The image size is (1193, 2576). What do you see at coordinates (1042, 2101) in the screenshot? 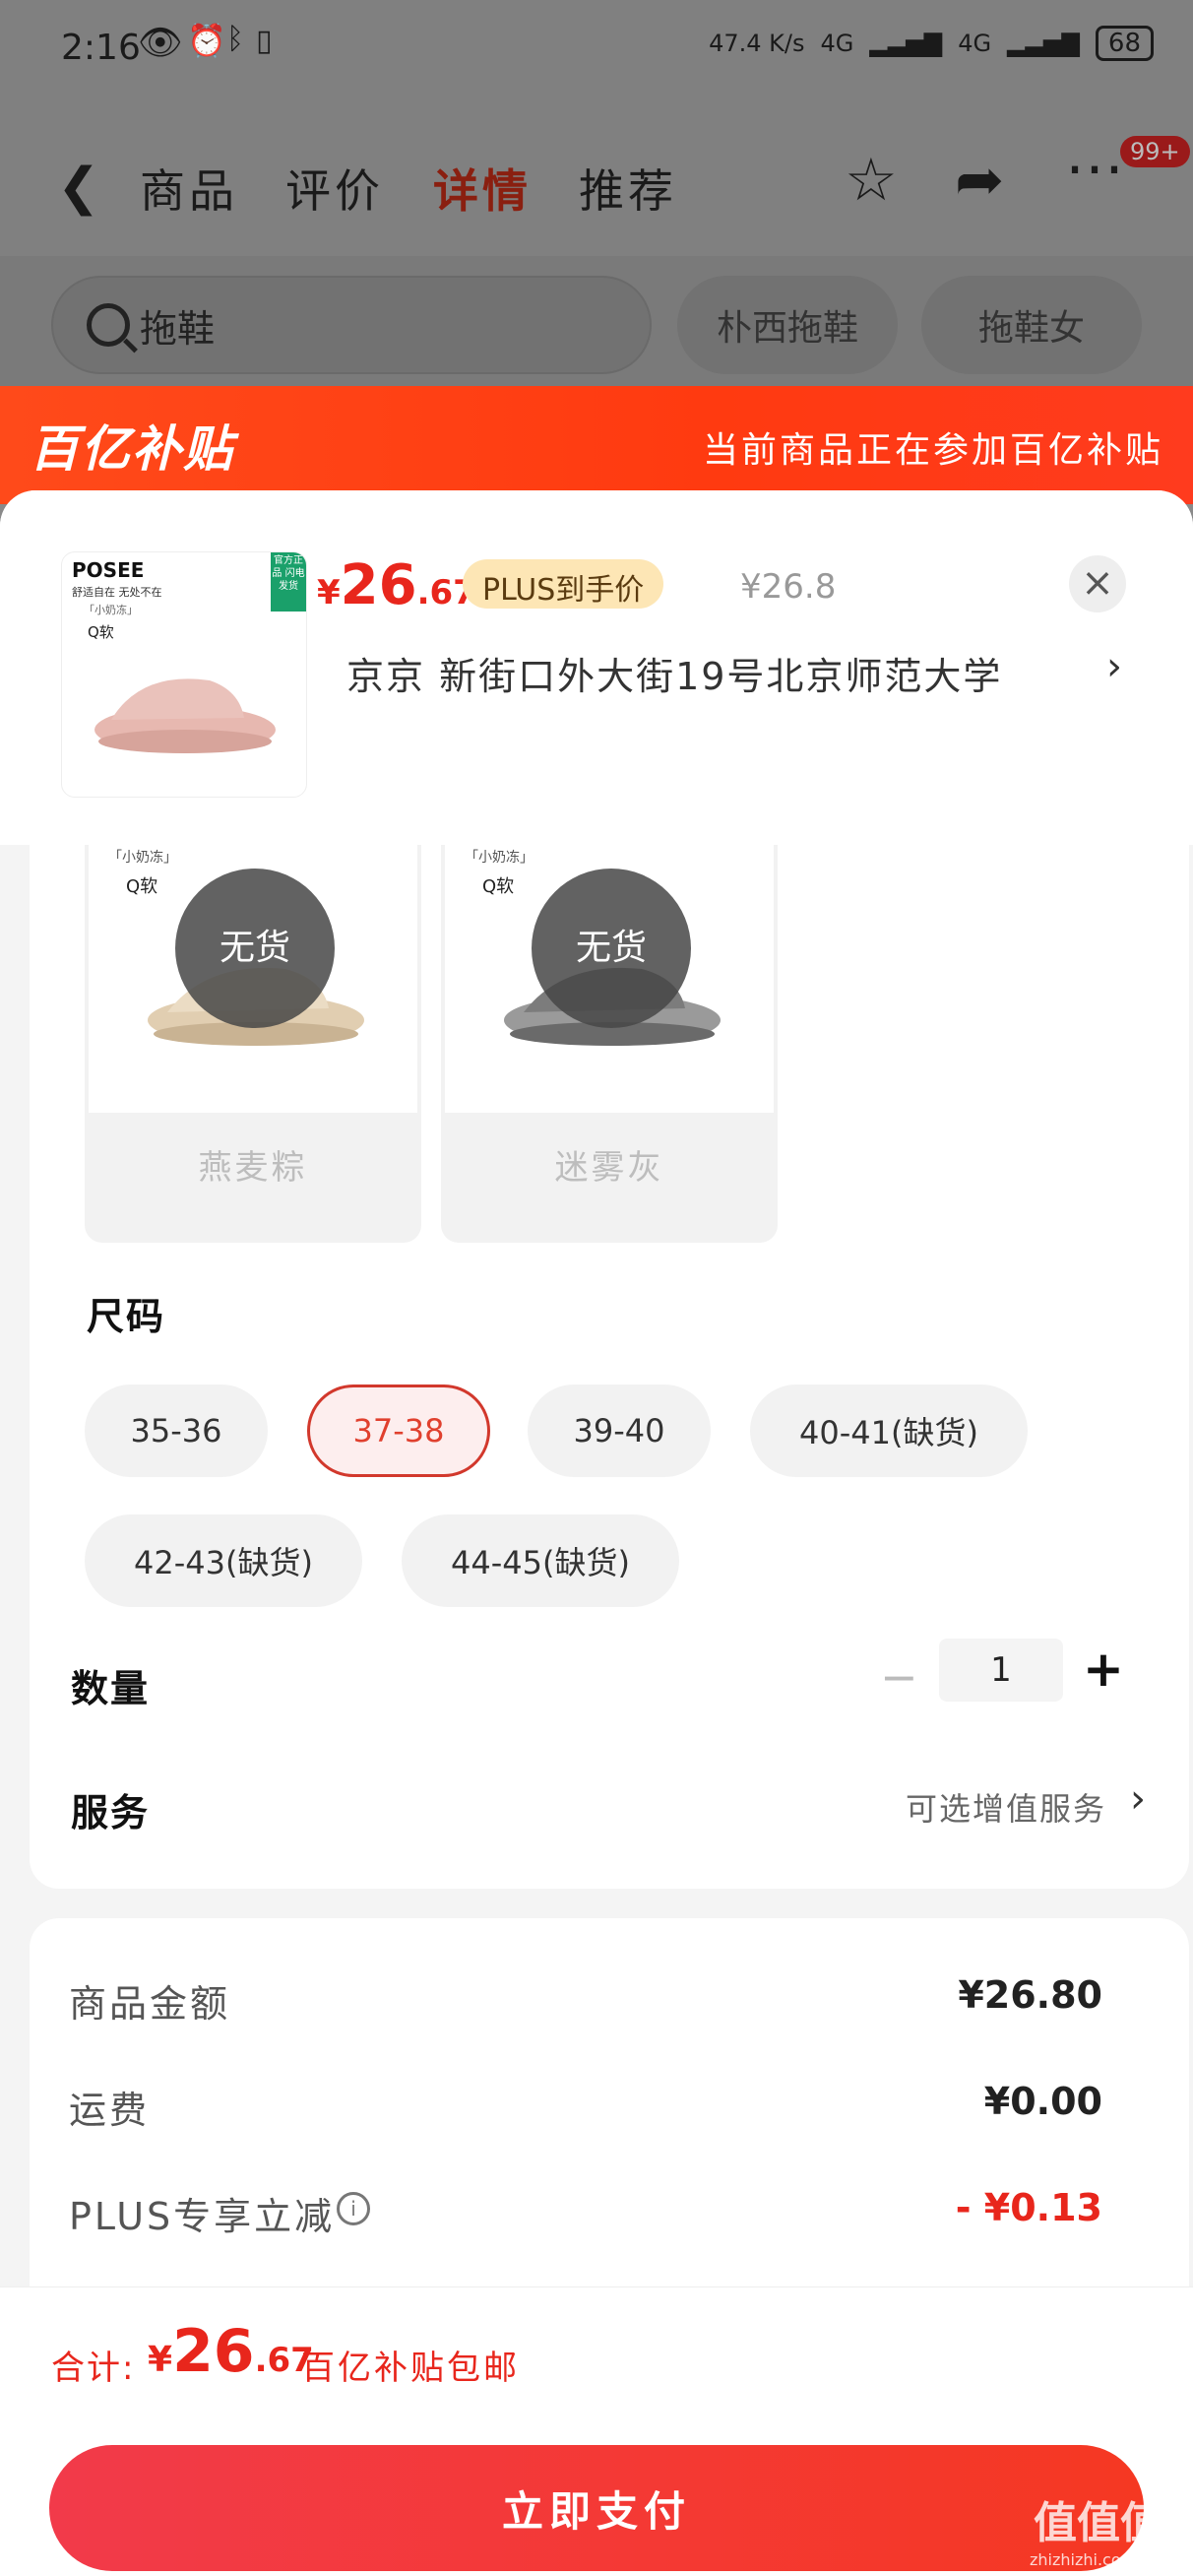
I see `summary-value: ¥0.00` at bounding box center [1042, 2101].